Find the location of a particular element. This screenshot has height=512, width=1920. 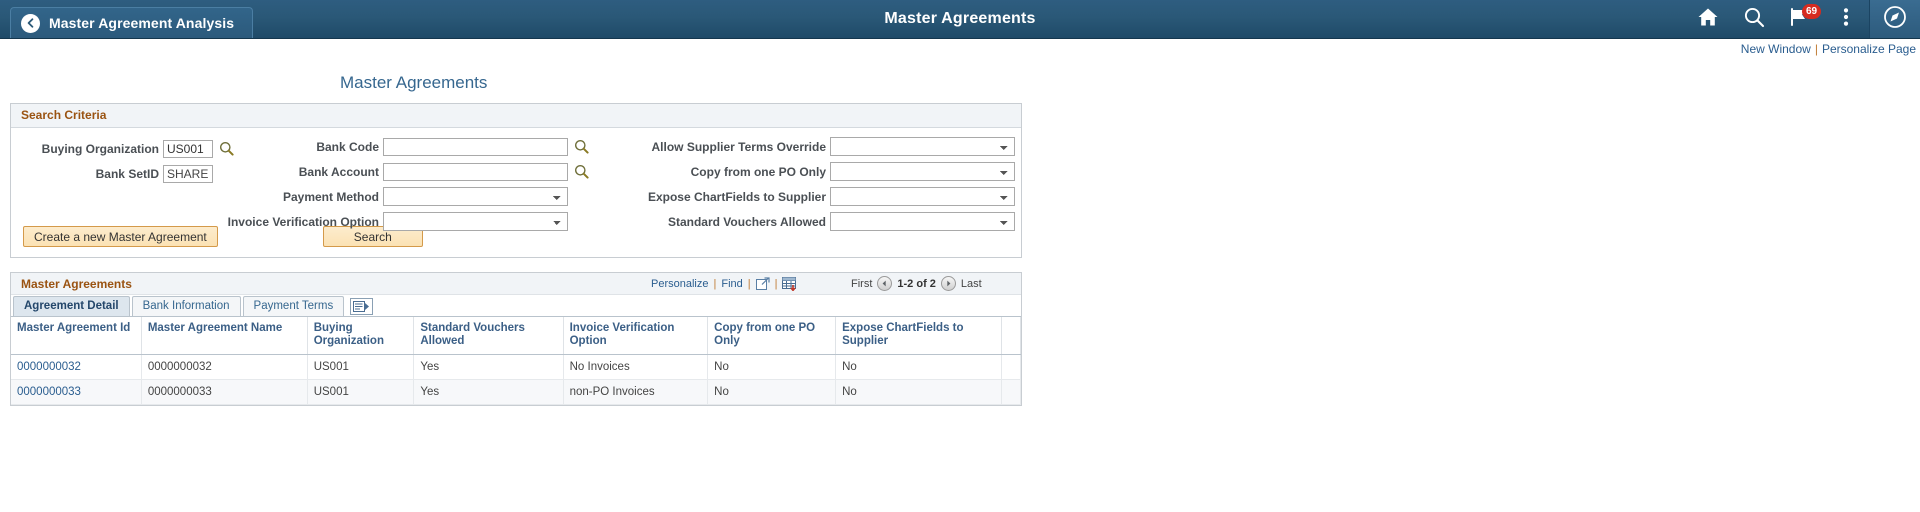

field-invoice-verification-option: Invoice Verification Option is located at coordinates (394, 221).